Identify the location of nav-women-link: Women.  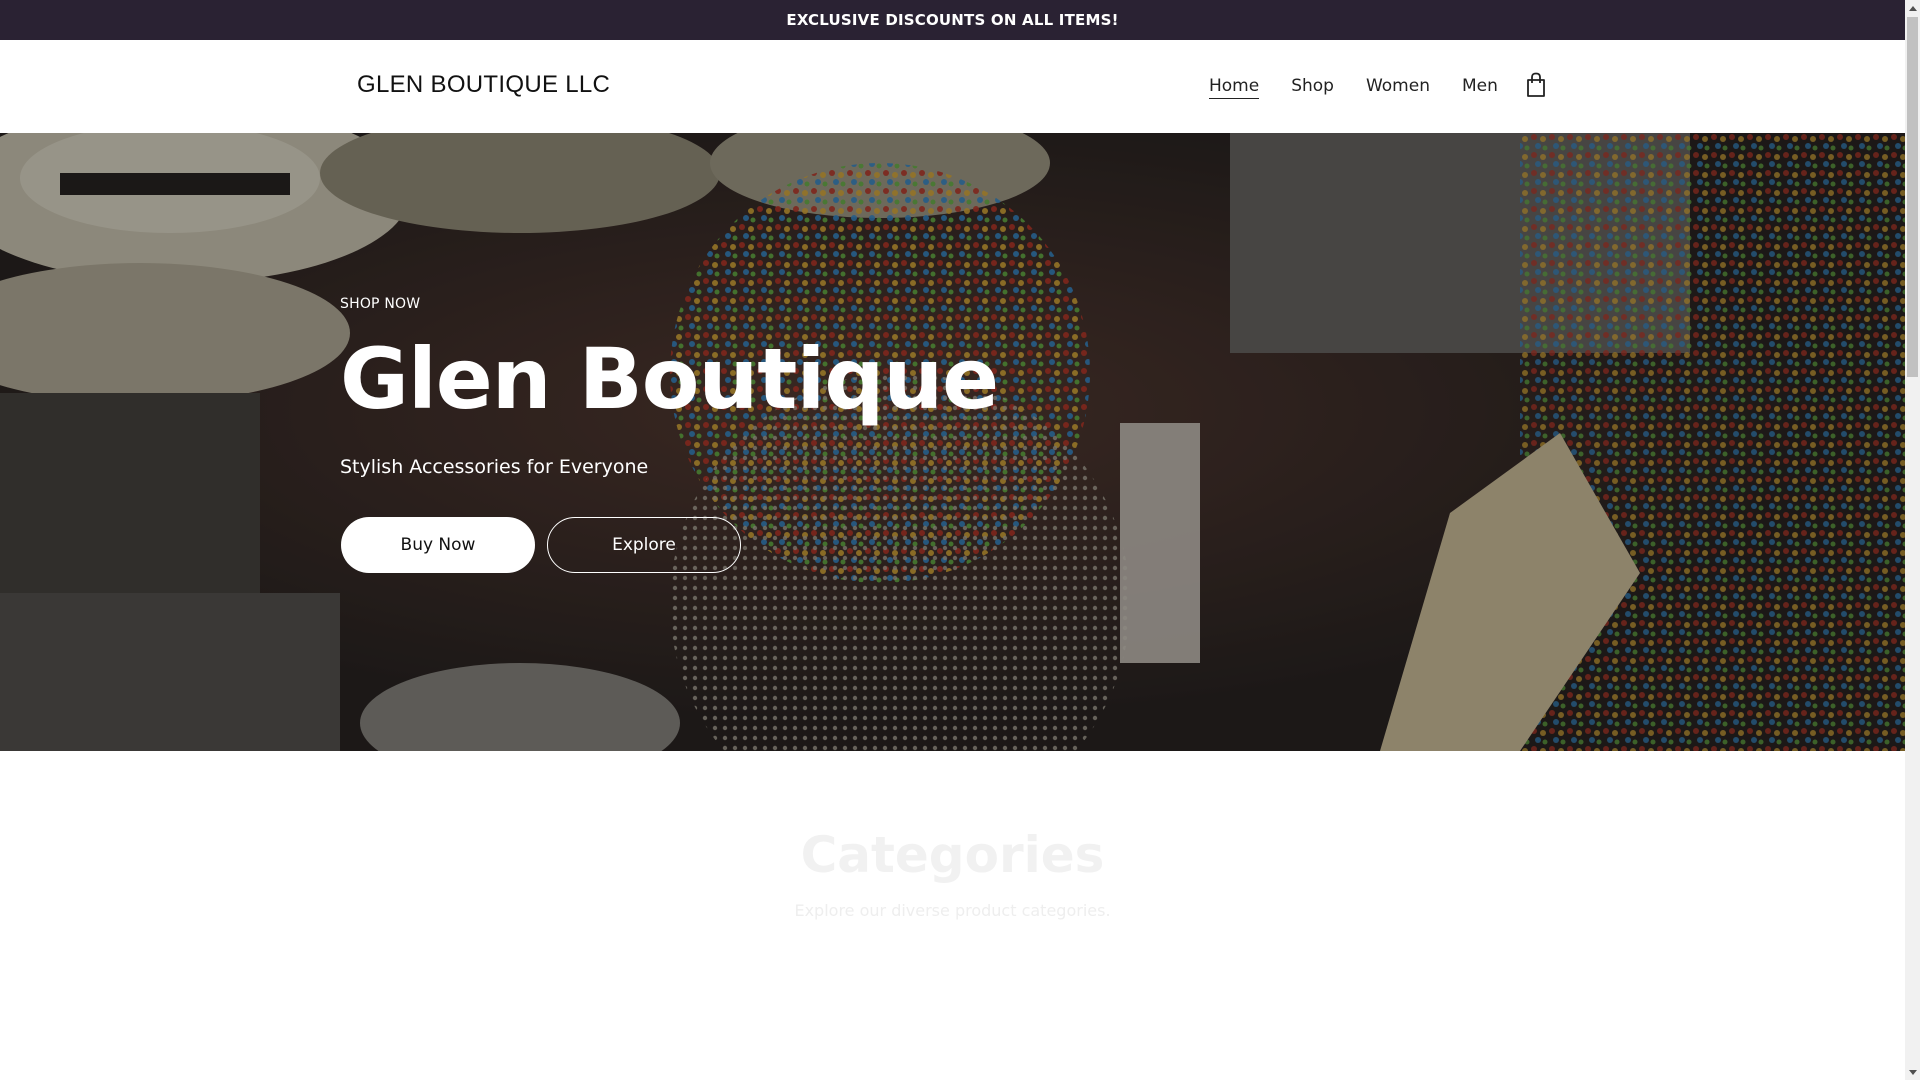
(1398, 87).